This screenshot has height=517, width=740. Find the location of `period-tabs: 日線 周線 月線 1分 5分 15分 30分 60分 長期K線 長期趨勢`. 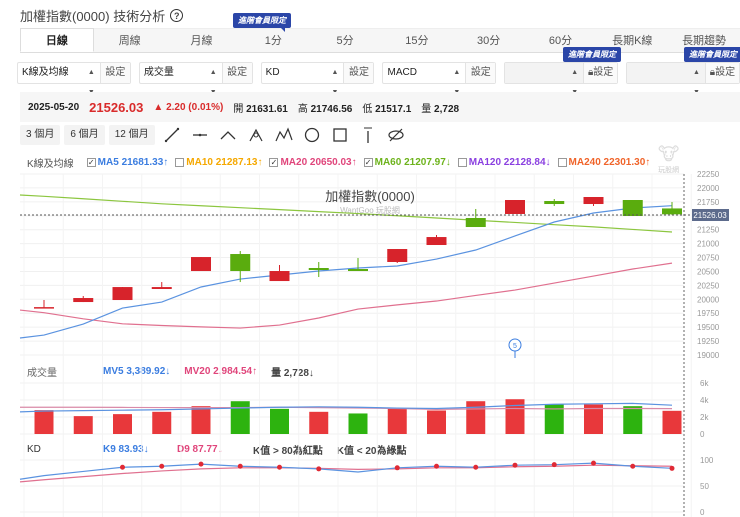

period-tabs: 日線 周線 月線 1分 5分 15分 30分 60分 長期K線 長期趨勢 is located at coordinates (380, 40).